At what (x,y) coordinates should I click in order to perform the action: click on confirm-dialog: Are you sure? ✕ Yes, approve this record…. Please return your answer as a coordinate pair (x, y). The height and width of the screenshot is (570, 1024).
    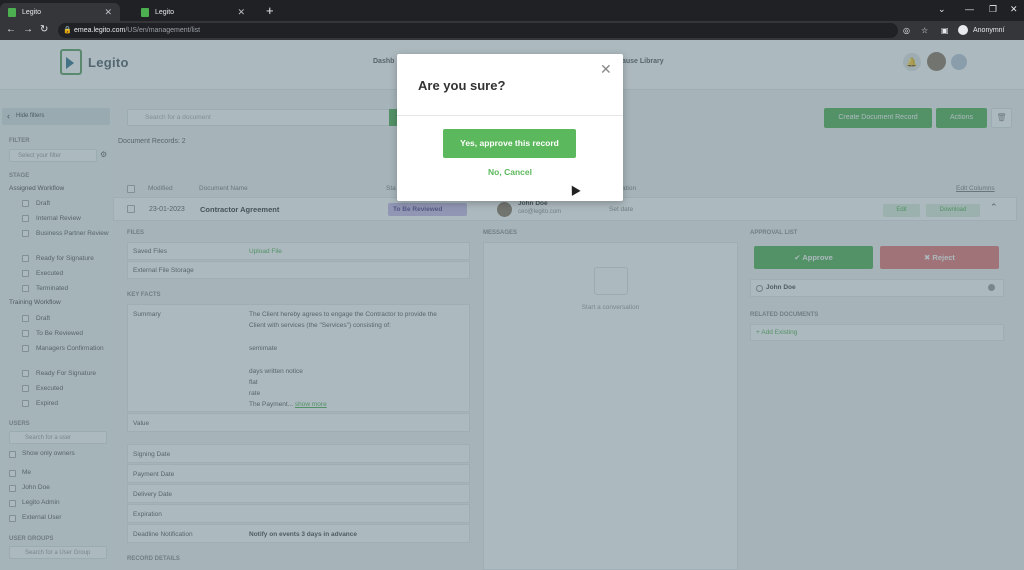
    Looking at the image, I should click on (510, 127).